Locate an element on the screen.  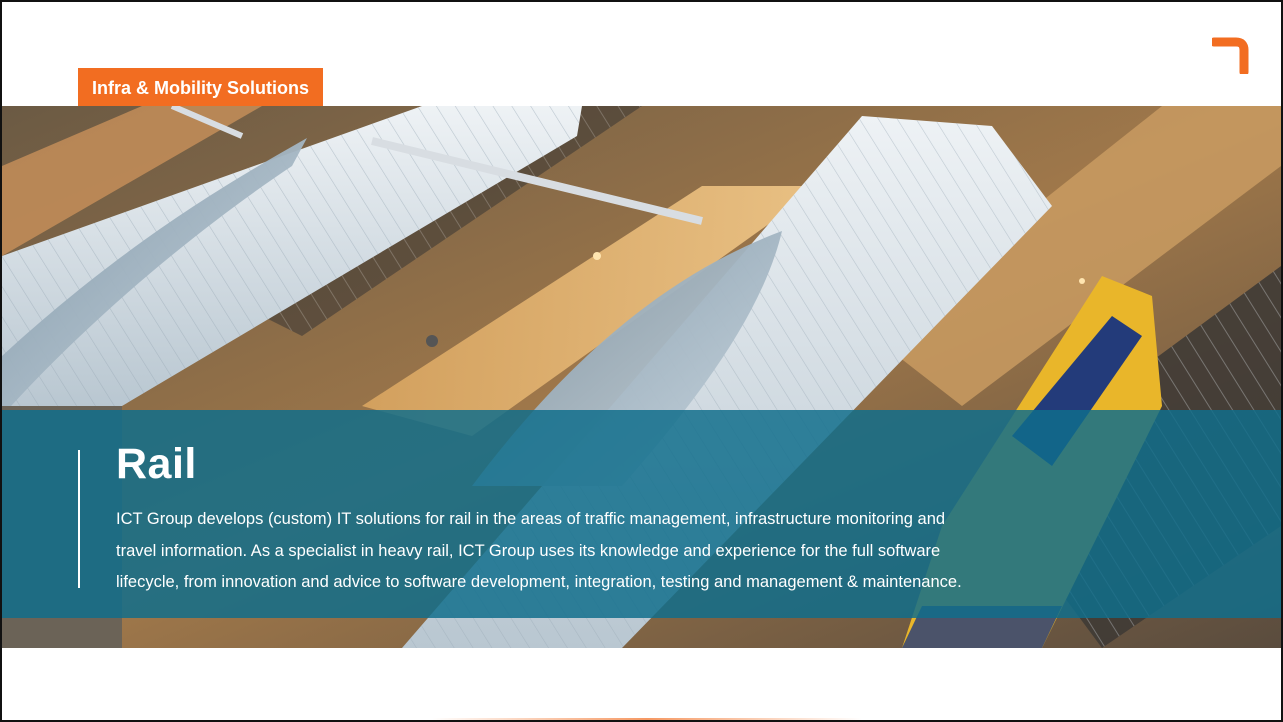
bottom-accent-line is located at coordinates (647, 719).